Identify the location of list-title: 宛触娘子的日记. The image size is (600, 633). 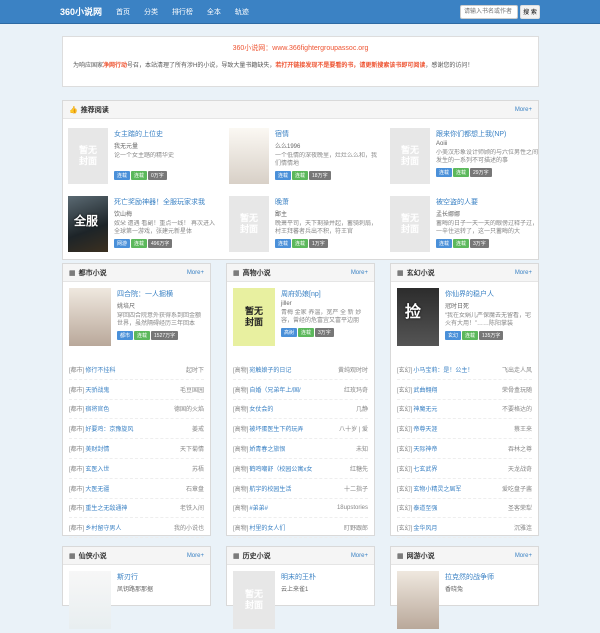
(293, 369).